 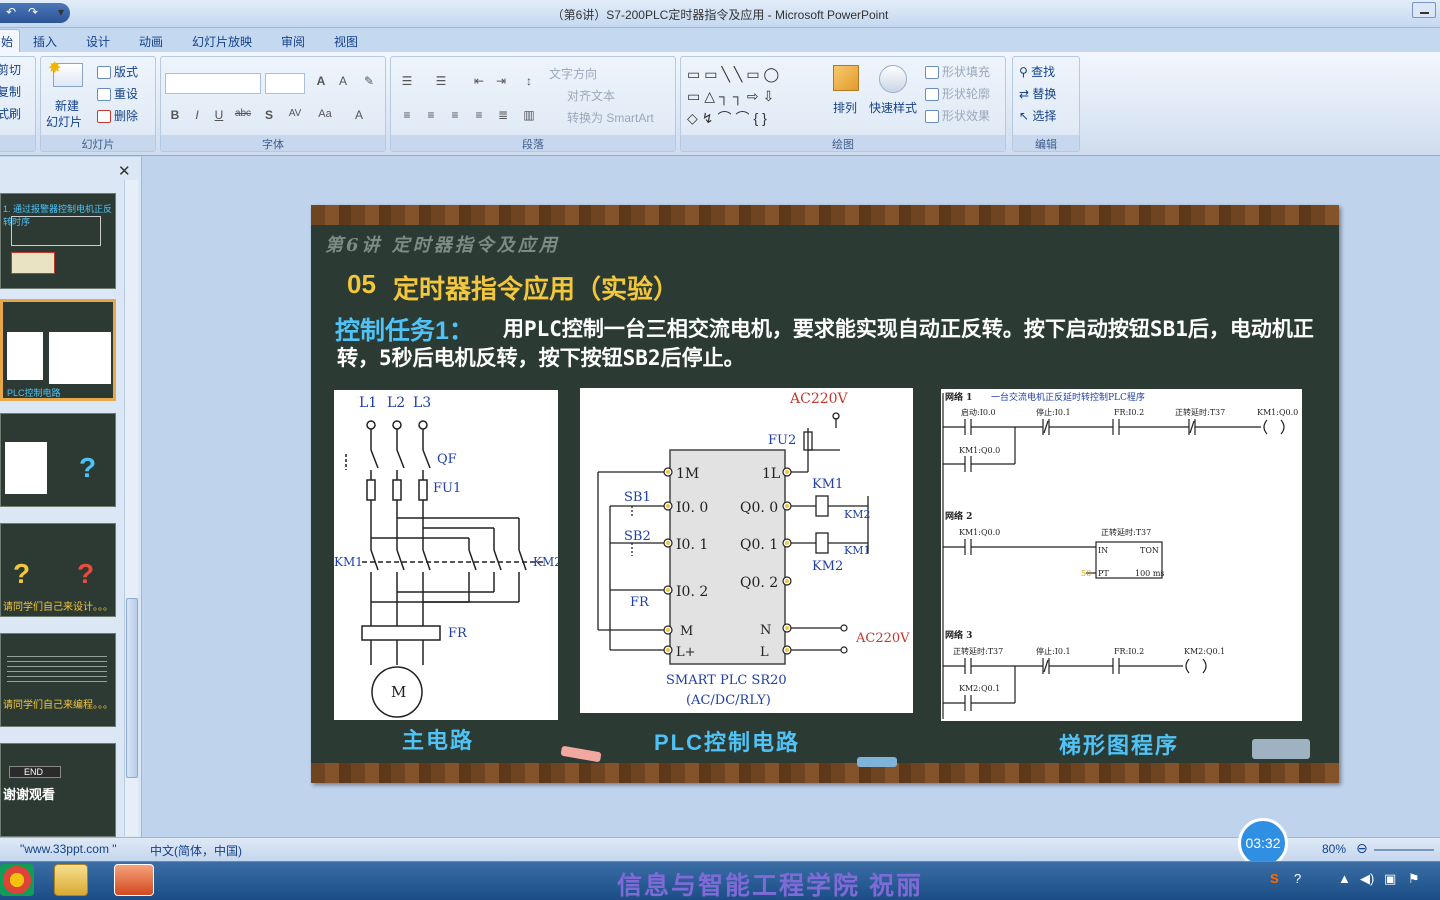 I want to click on tab-review: 审阅, so click(x=293, y=41).